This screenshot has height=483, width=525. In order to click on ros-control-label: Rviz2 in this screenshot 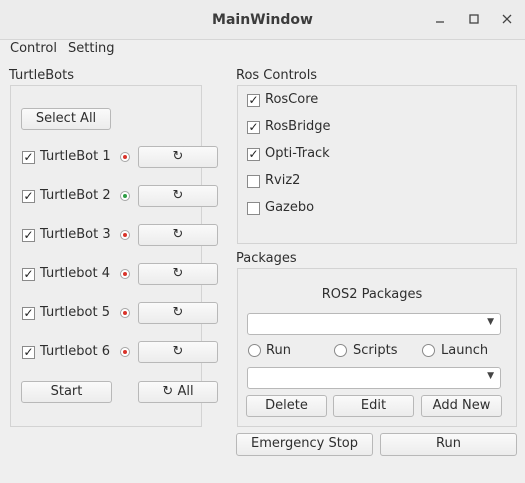, I will do `click(283, 180)`.